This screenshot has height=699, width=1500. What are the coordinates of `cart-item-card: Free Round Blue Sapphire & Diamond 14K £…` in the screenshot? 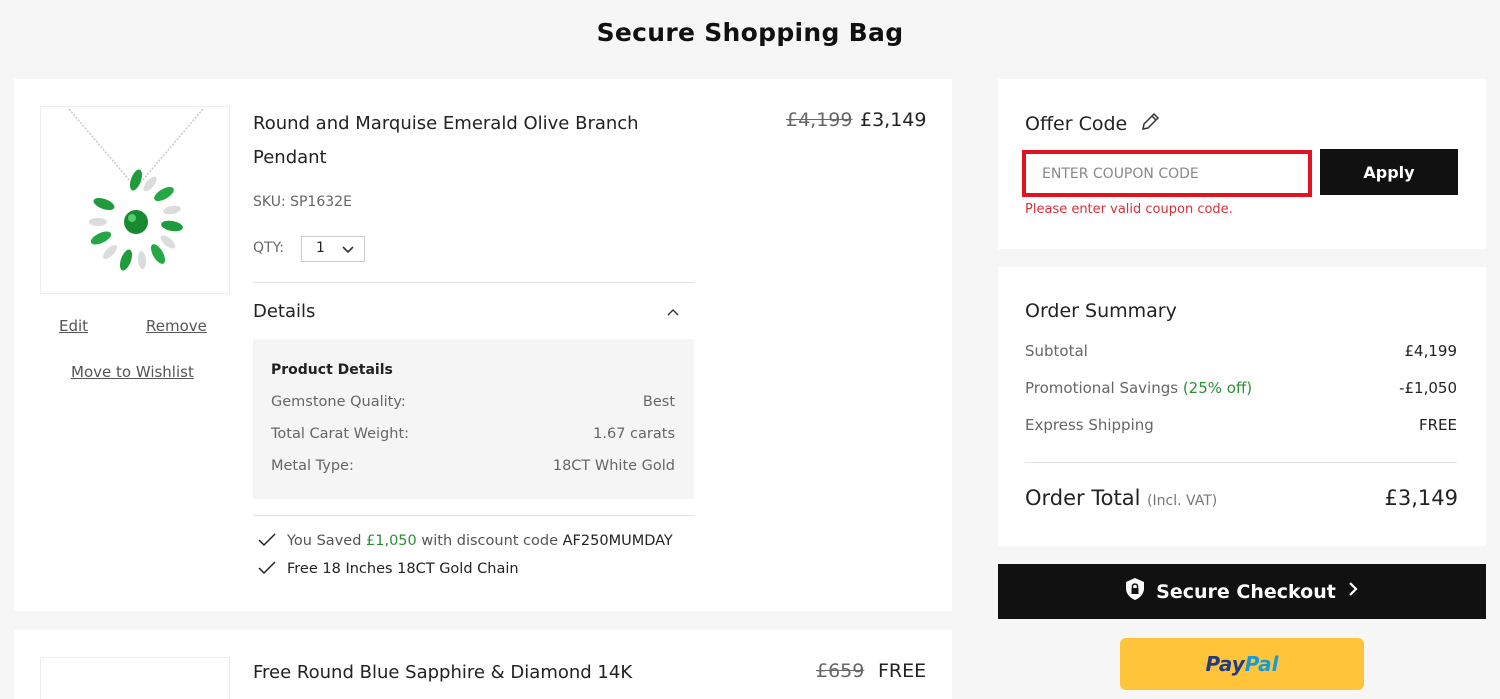 It's located at (483, 664).